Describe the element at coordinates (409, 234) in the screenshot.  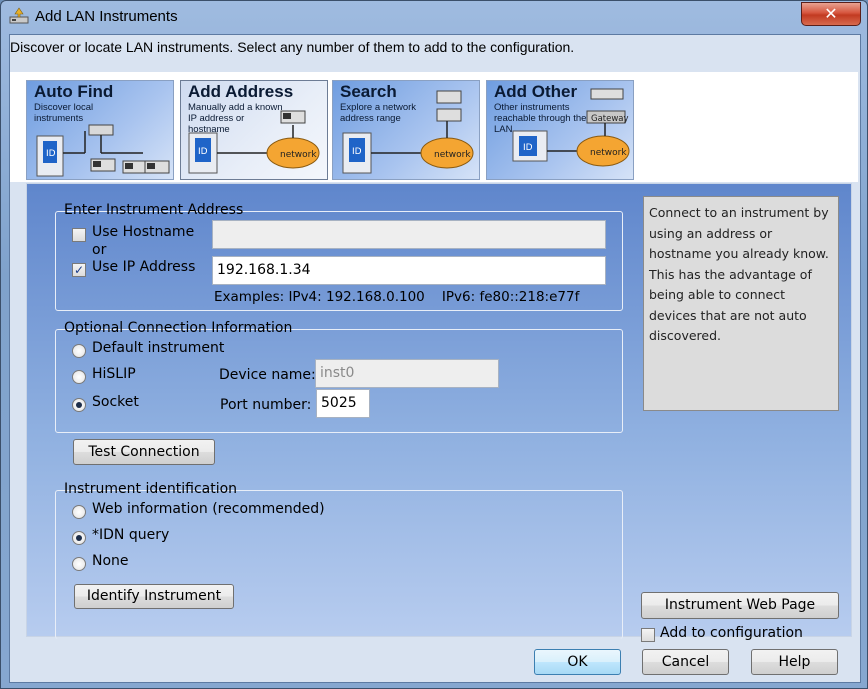
I see `hostname-input` at that location.